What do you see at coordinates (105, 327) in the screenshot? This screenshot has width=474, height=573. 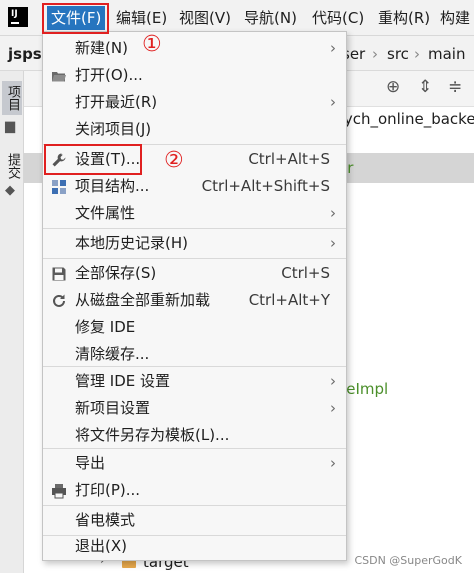 I see `menu-item-label: 修复 IDE` at bounding box center [105, 327].